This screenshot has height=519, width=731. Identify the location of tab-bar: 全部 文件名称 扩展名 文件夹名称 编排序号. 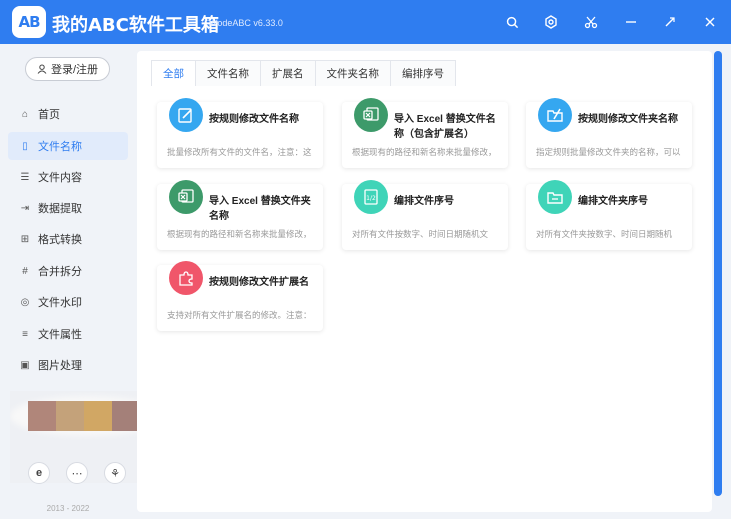
(303, 73).